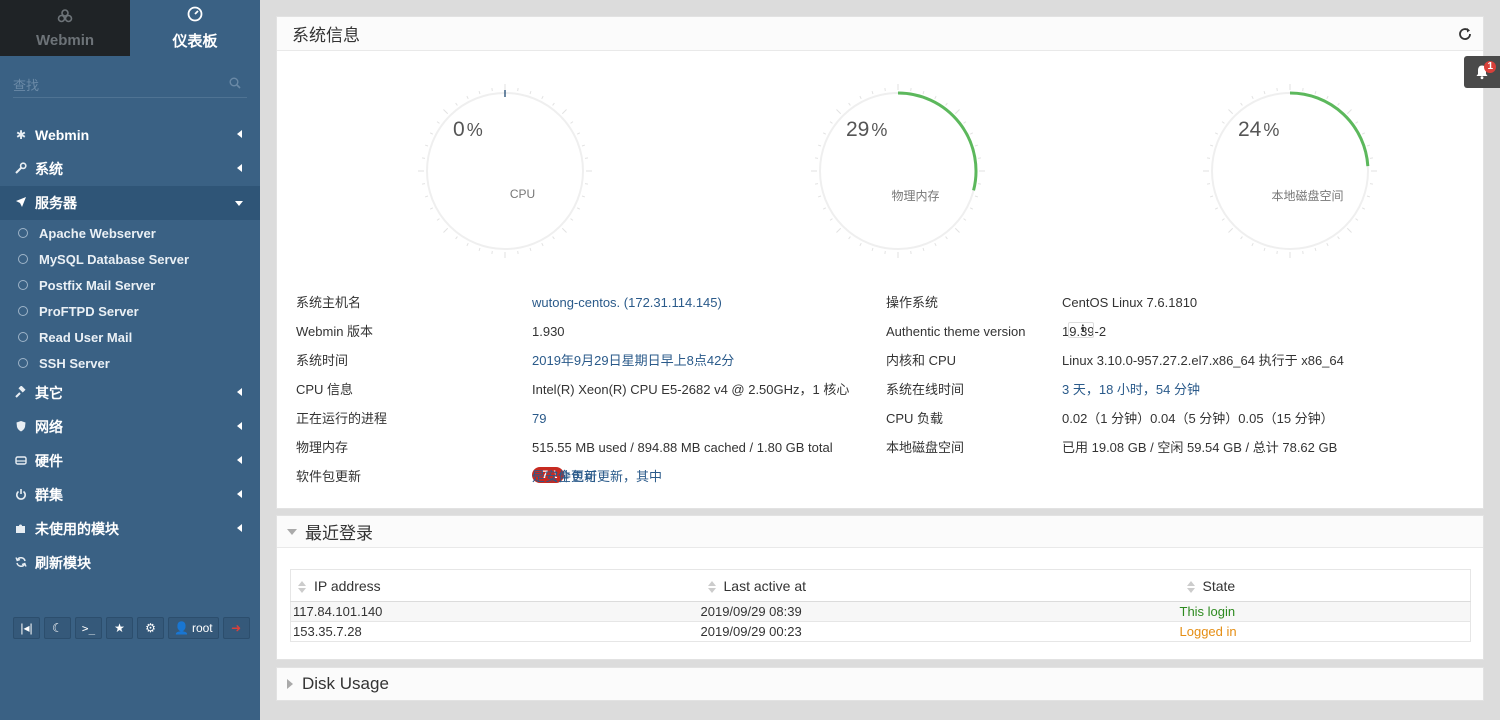 Image resolution: width=1500 pixels, height=720 pixels. Describe the element at coordinates (1081, 330) in the screenshot. I see `info-button: ℹ` at that location.